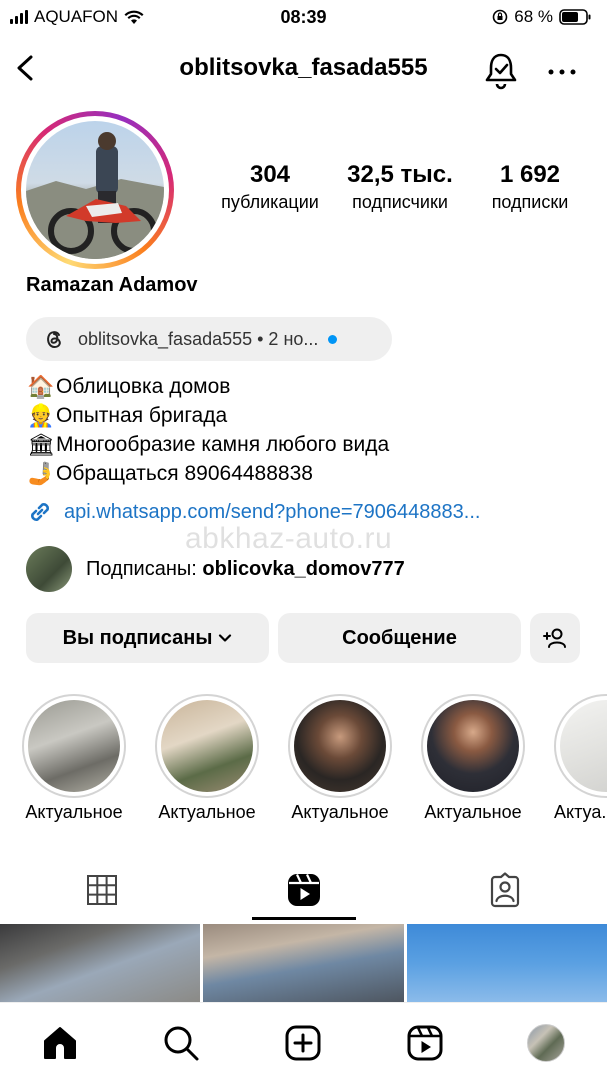 The width and height of the screenshot is (607, 1080). I want to click on nav-search, so click(181, 1043).